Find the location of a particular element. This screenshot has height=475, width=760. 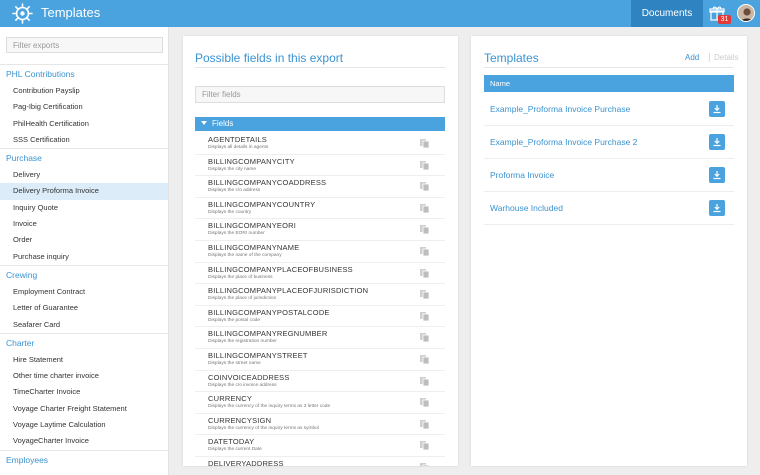

template-row: Proforma Invoice is located at coordinates (609, 175).